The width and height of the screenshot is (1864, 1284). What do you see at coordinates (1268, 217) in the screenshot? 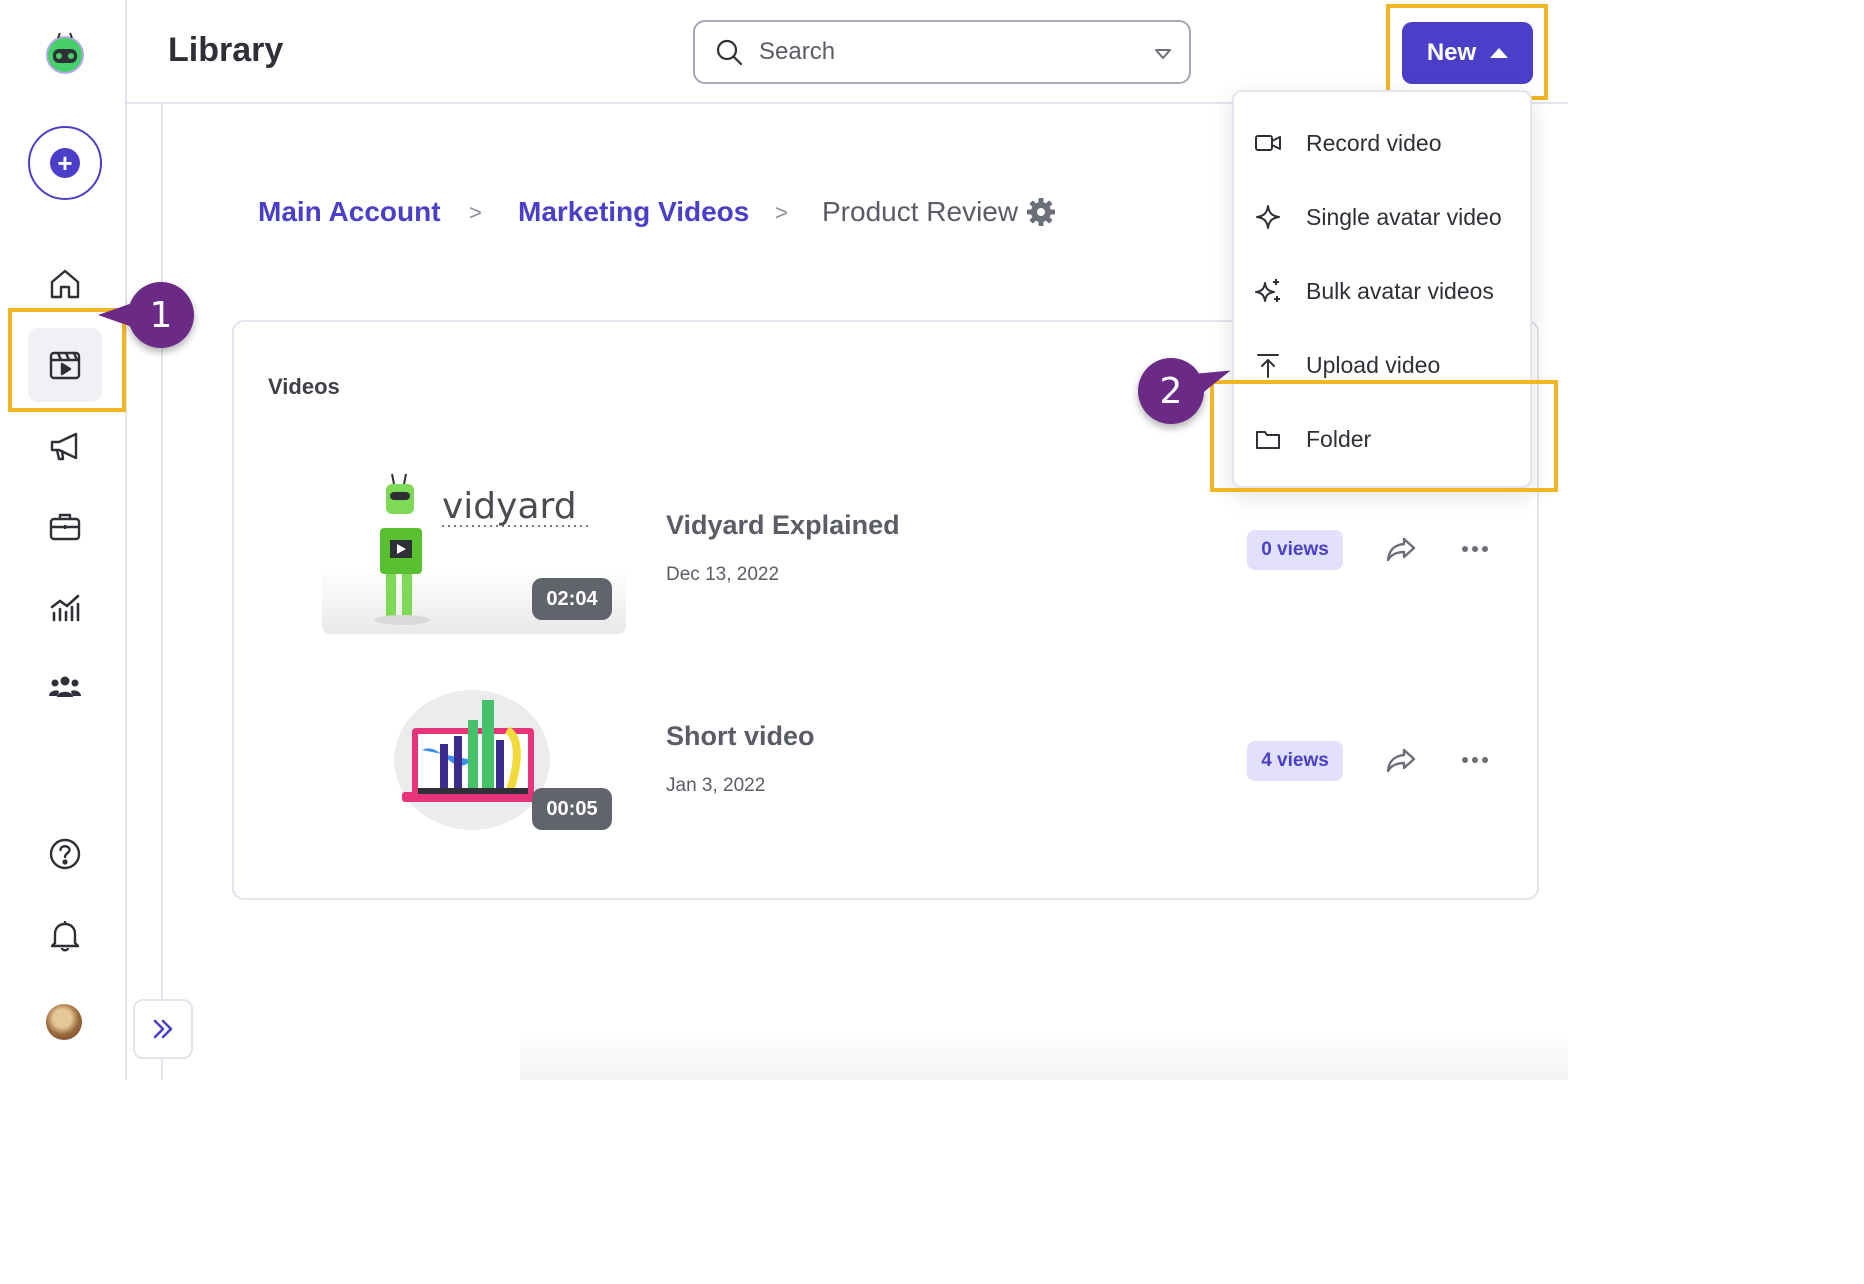
I see `sparkle-icon` at bounding box center [1268, 217].